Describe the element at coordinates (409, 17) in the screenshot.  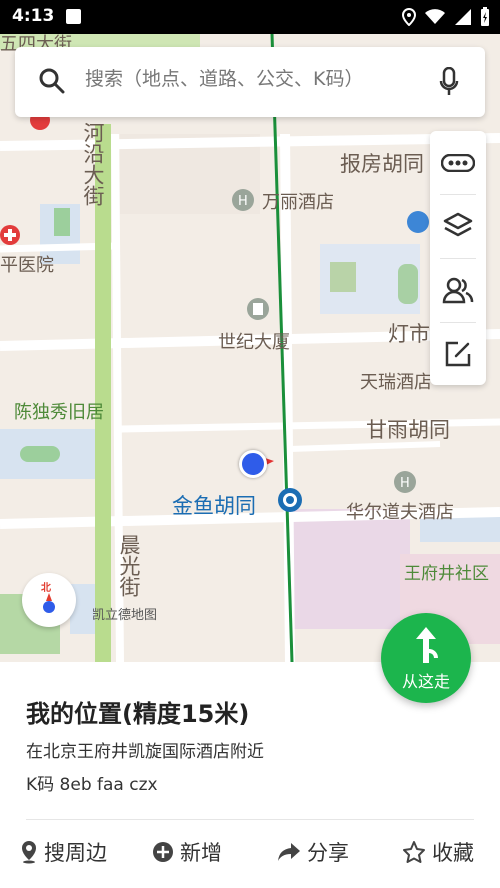
I see `location-status-icon` at that location.